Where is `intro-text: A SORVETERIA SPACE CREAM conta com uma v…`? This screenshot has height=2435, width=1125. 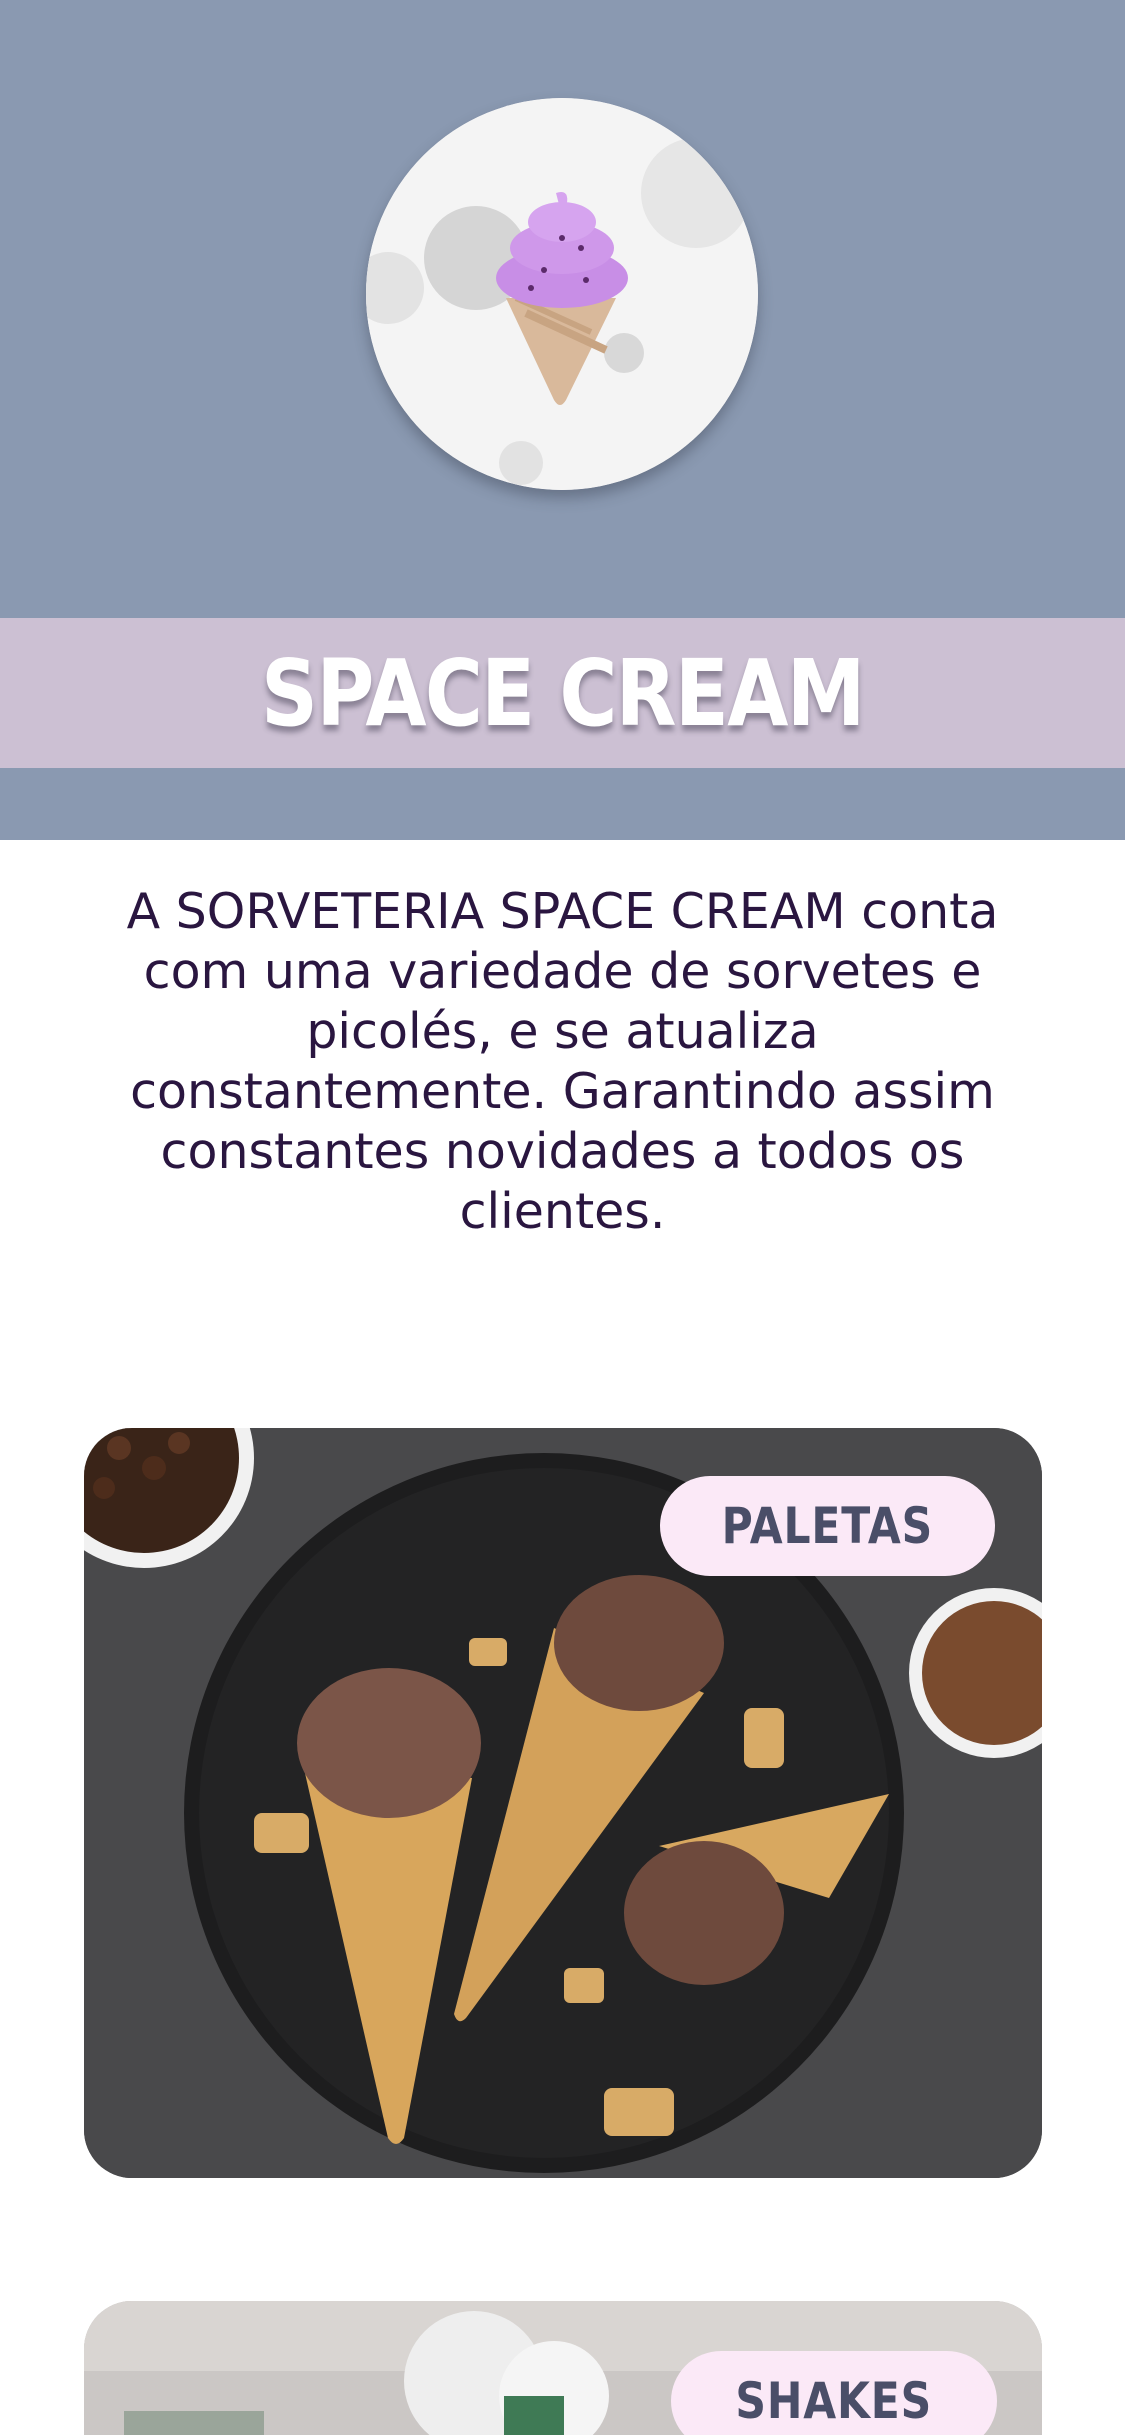 intro-text: A SORVETERIA SPACE CREAM conta com uma v… is located at coordinates (562, 1061).